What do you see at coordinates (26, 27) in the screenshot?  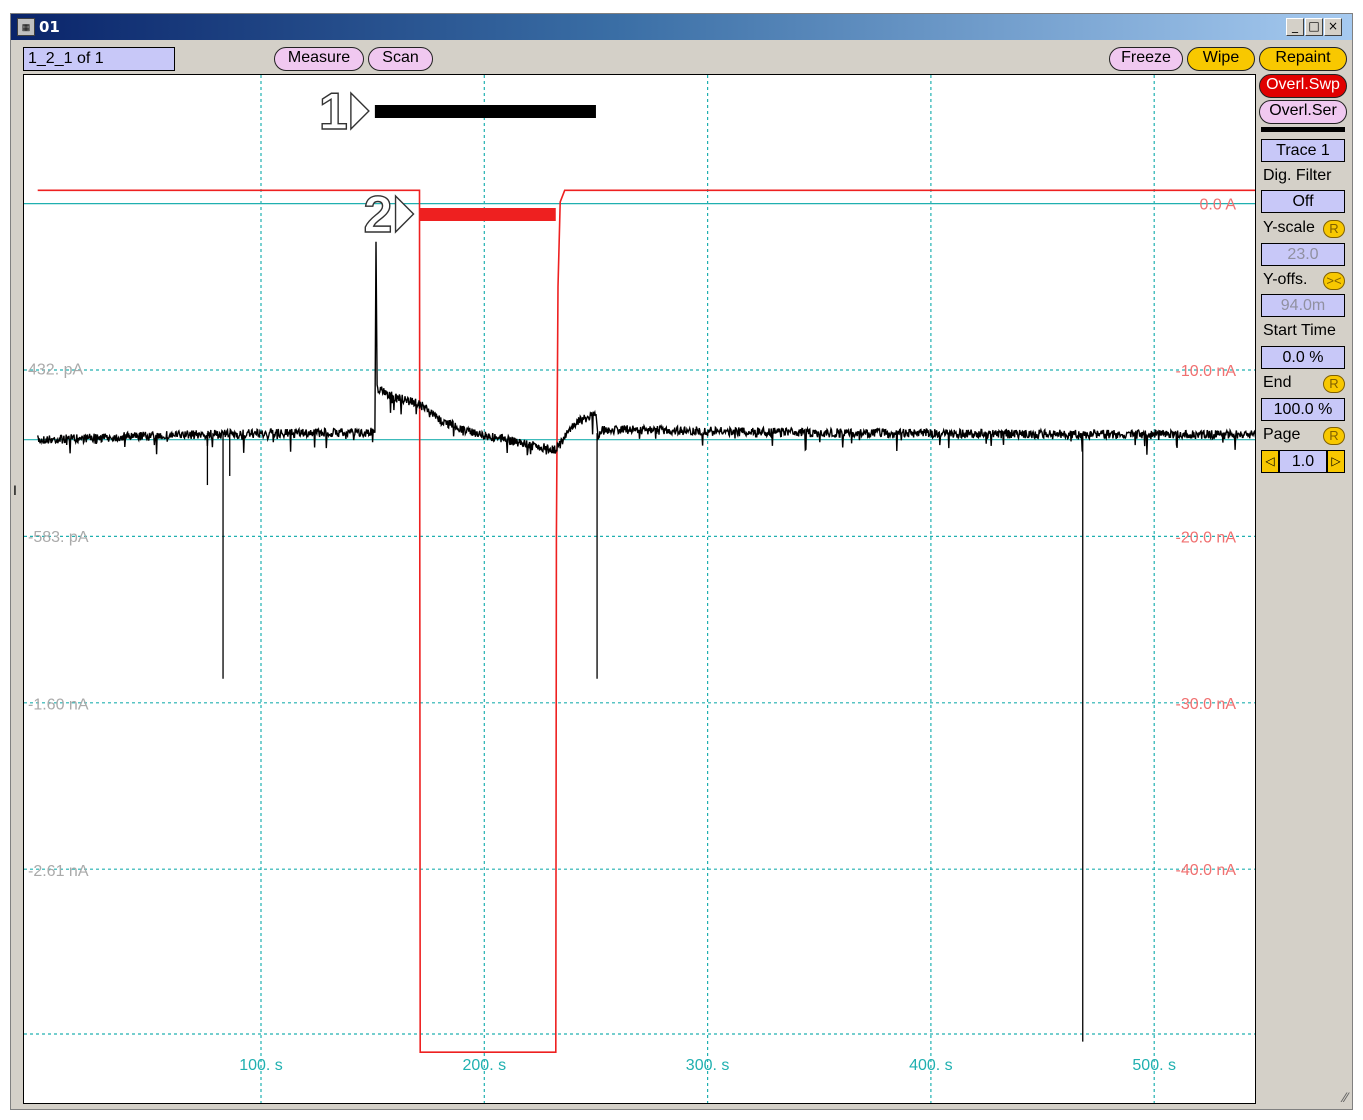 I see `app-icon: ▦` at bounding box center [26, 27].